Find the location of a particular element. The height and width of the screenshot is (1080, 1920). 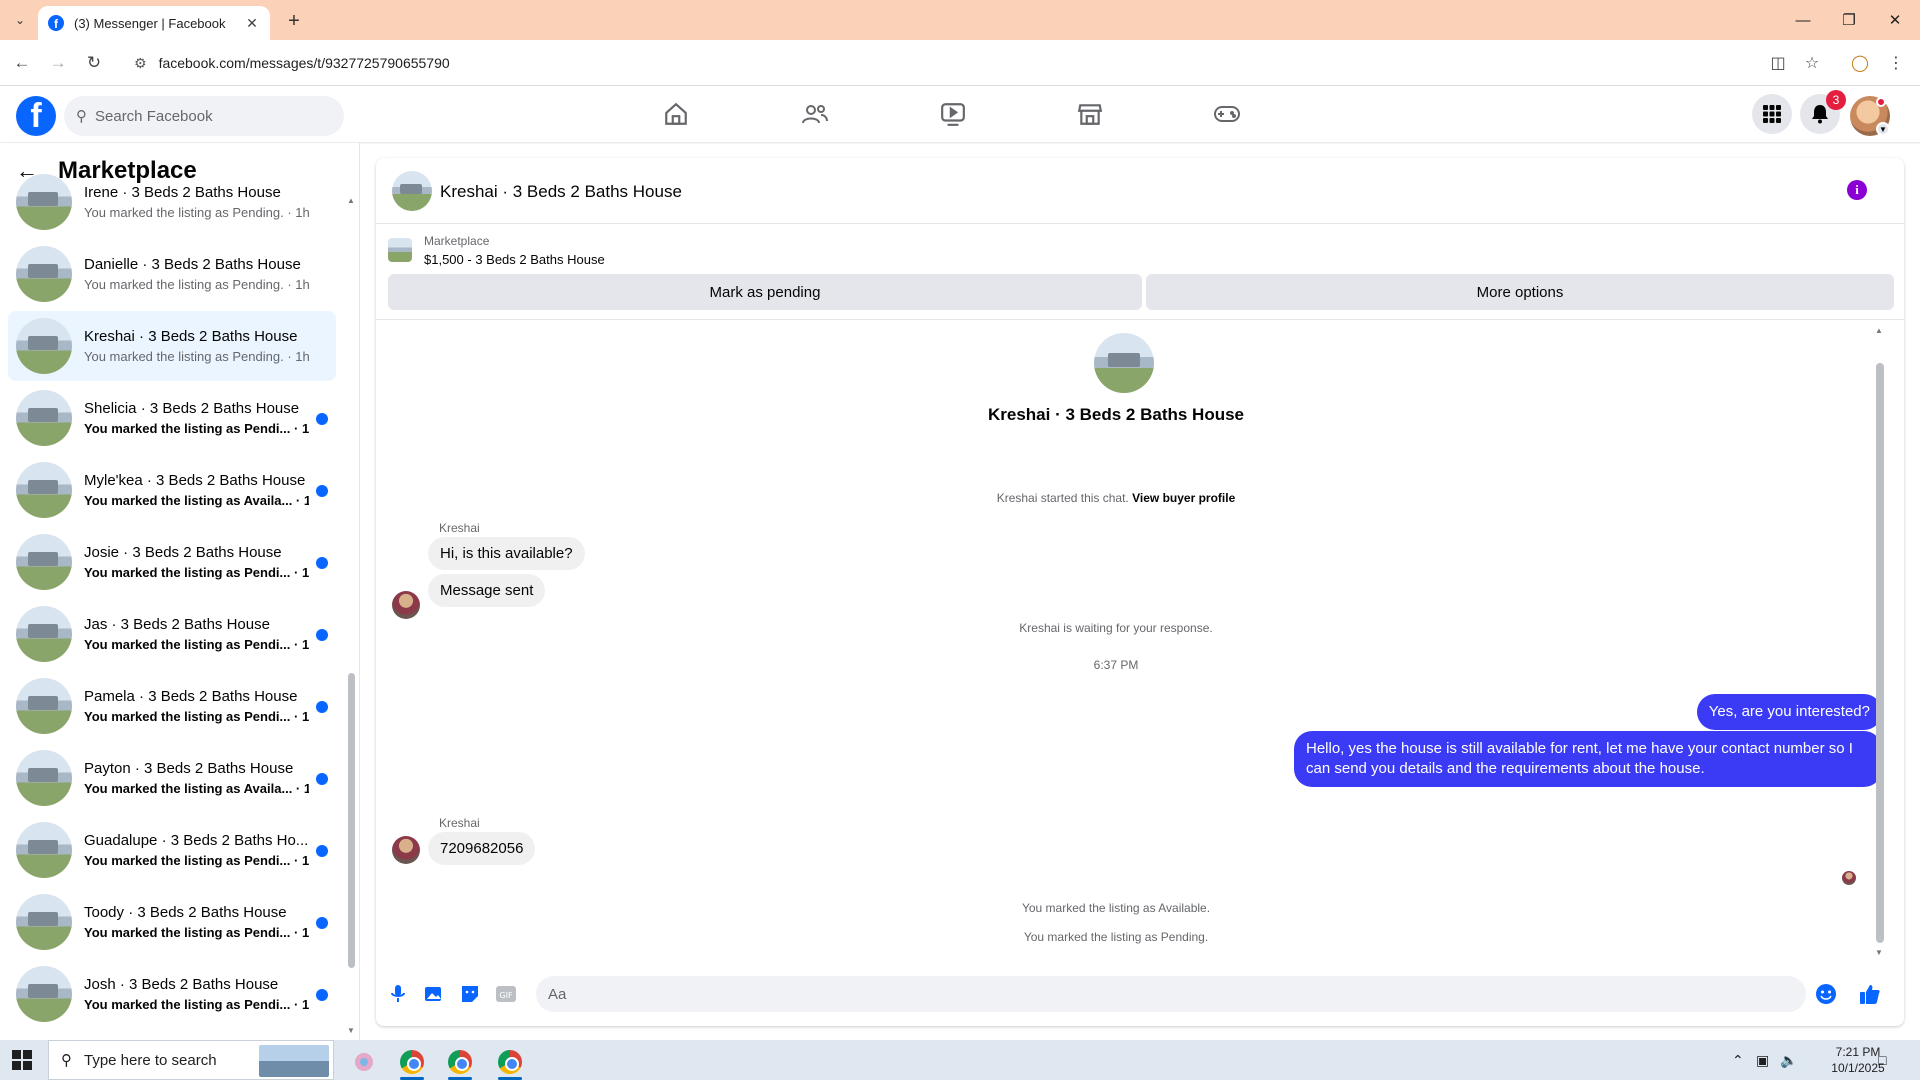

site-info-icon: ⚙ is located at coordinates (140, 63).